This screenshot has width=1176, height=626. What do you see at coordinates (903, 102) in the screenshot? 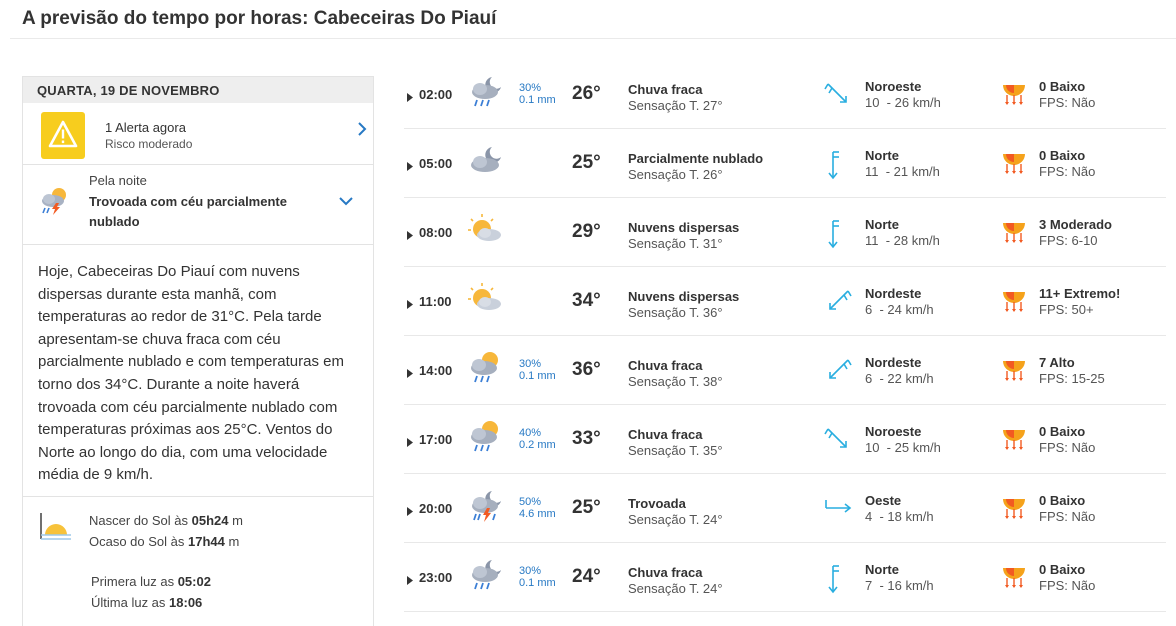
I see `wind-speed: 10 - 26 km/h` at bounding box center [903, 102].